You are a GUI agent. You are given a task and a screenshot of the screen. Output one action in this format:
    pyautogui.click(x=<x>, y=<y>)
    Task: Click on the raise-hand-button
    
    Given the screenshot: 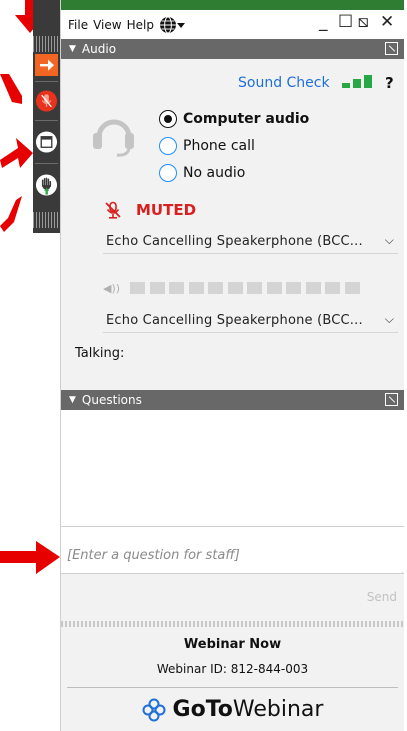 What is the action you would take?
    pyautogui.click(x=46, y=185)
    